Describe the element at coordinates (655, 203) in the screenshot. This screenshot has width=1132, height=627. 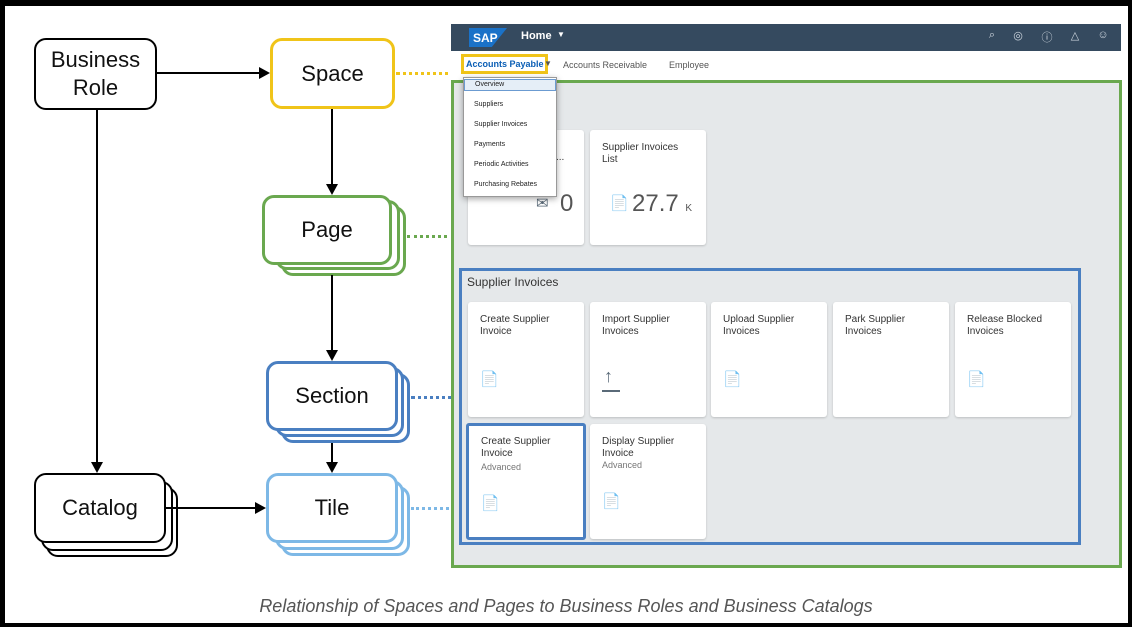
I see `kpi-number: 27.7` at that location.